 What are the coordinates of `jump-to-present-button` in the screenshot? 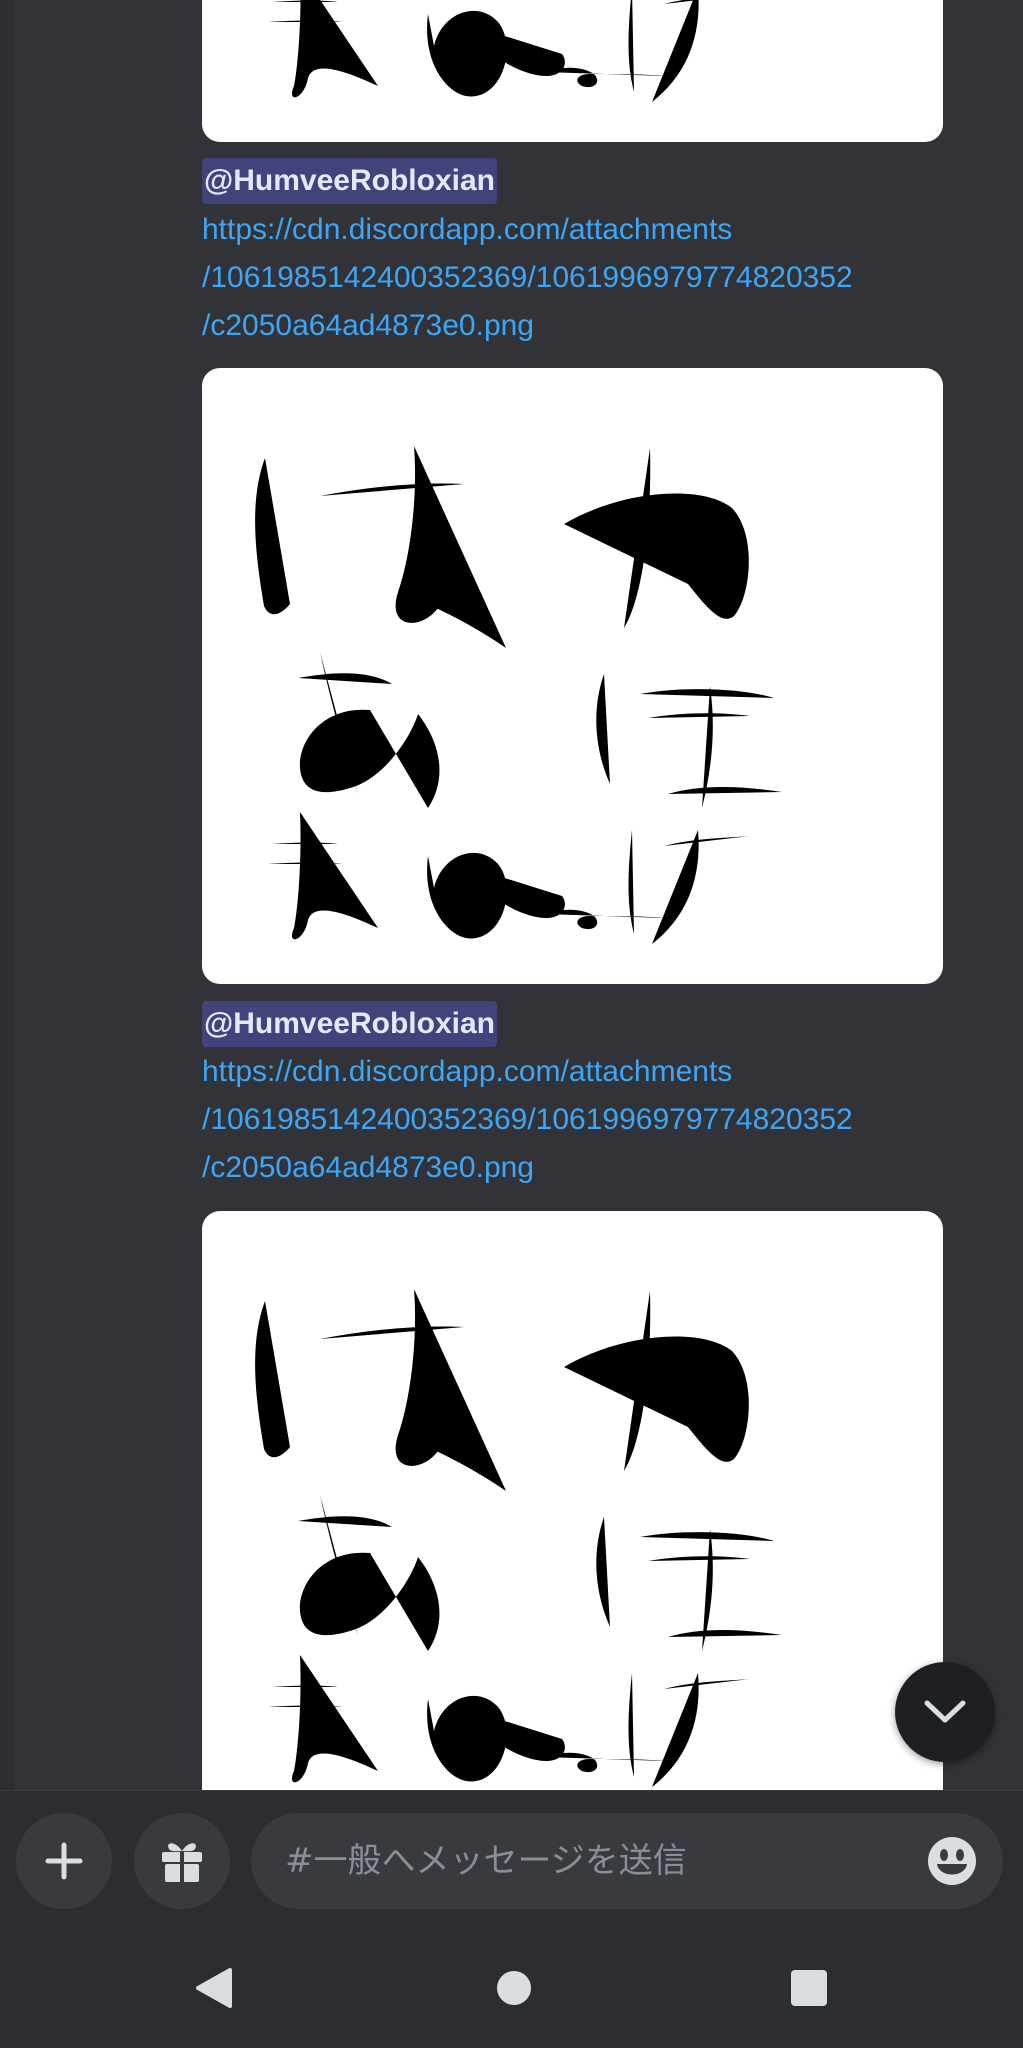 It's located at (945, 1712).